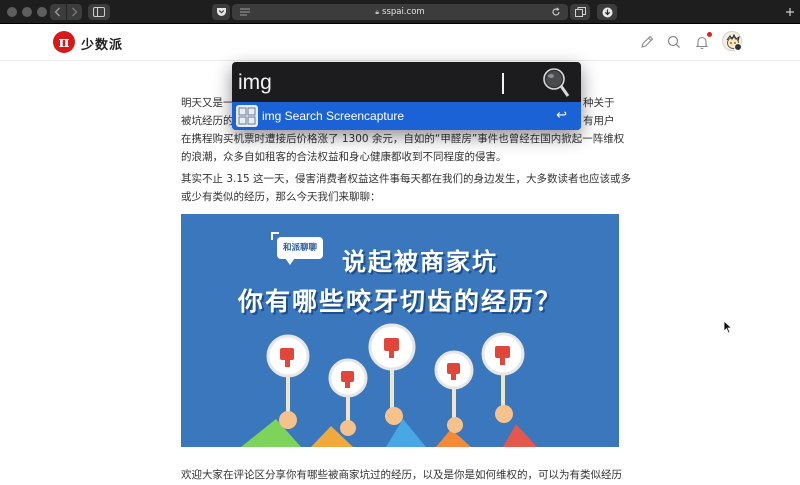 The width and height of the screenshot is (800, 485). What do you see at coordinates (728, 327) in the screenshot?
I see `mouse-cursor-icon` at bounding box center [728, 327].